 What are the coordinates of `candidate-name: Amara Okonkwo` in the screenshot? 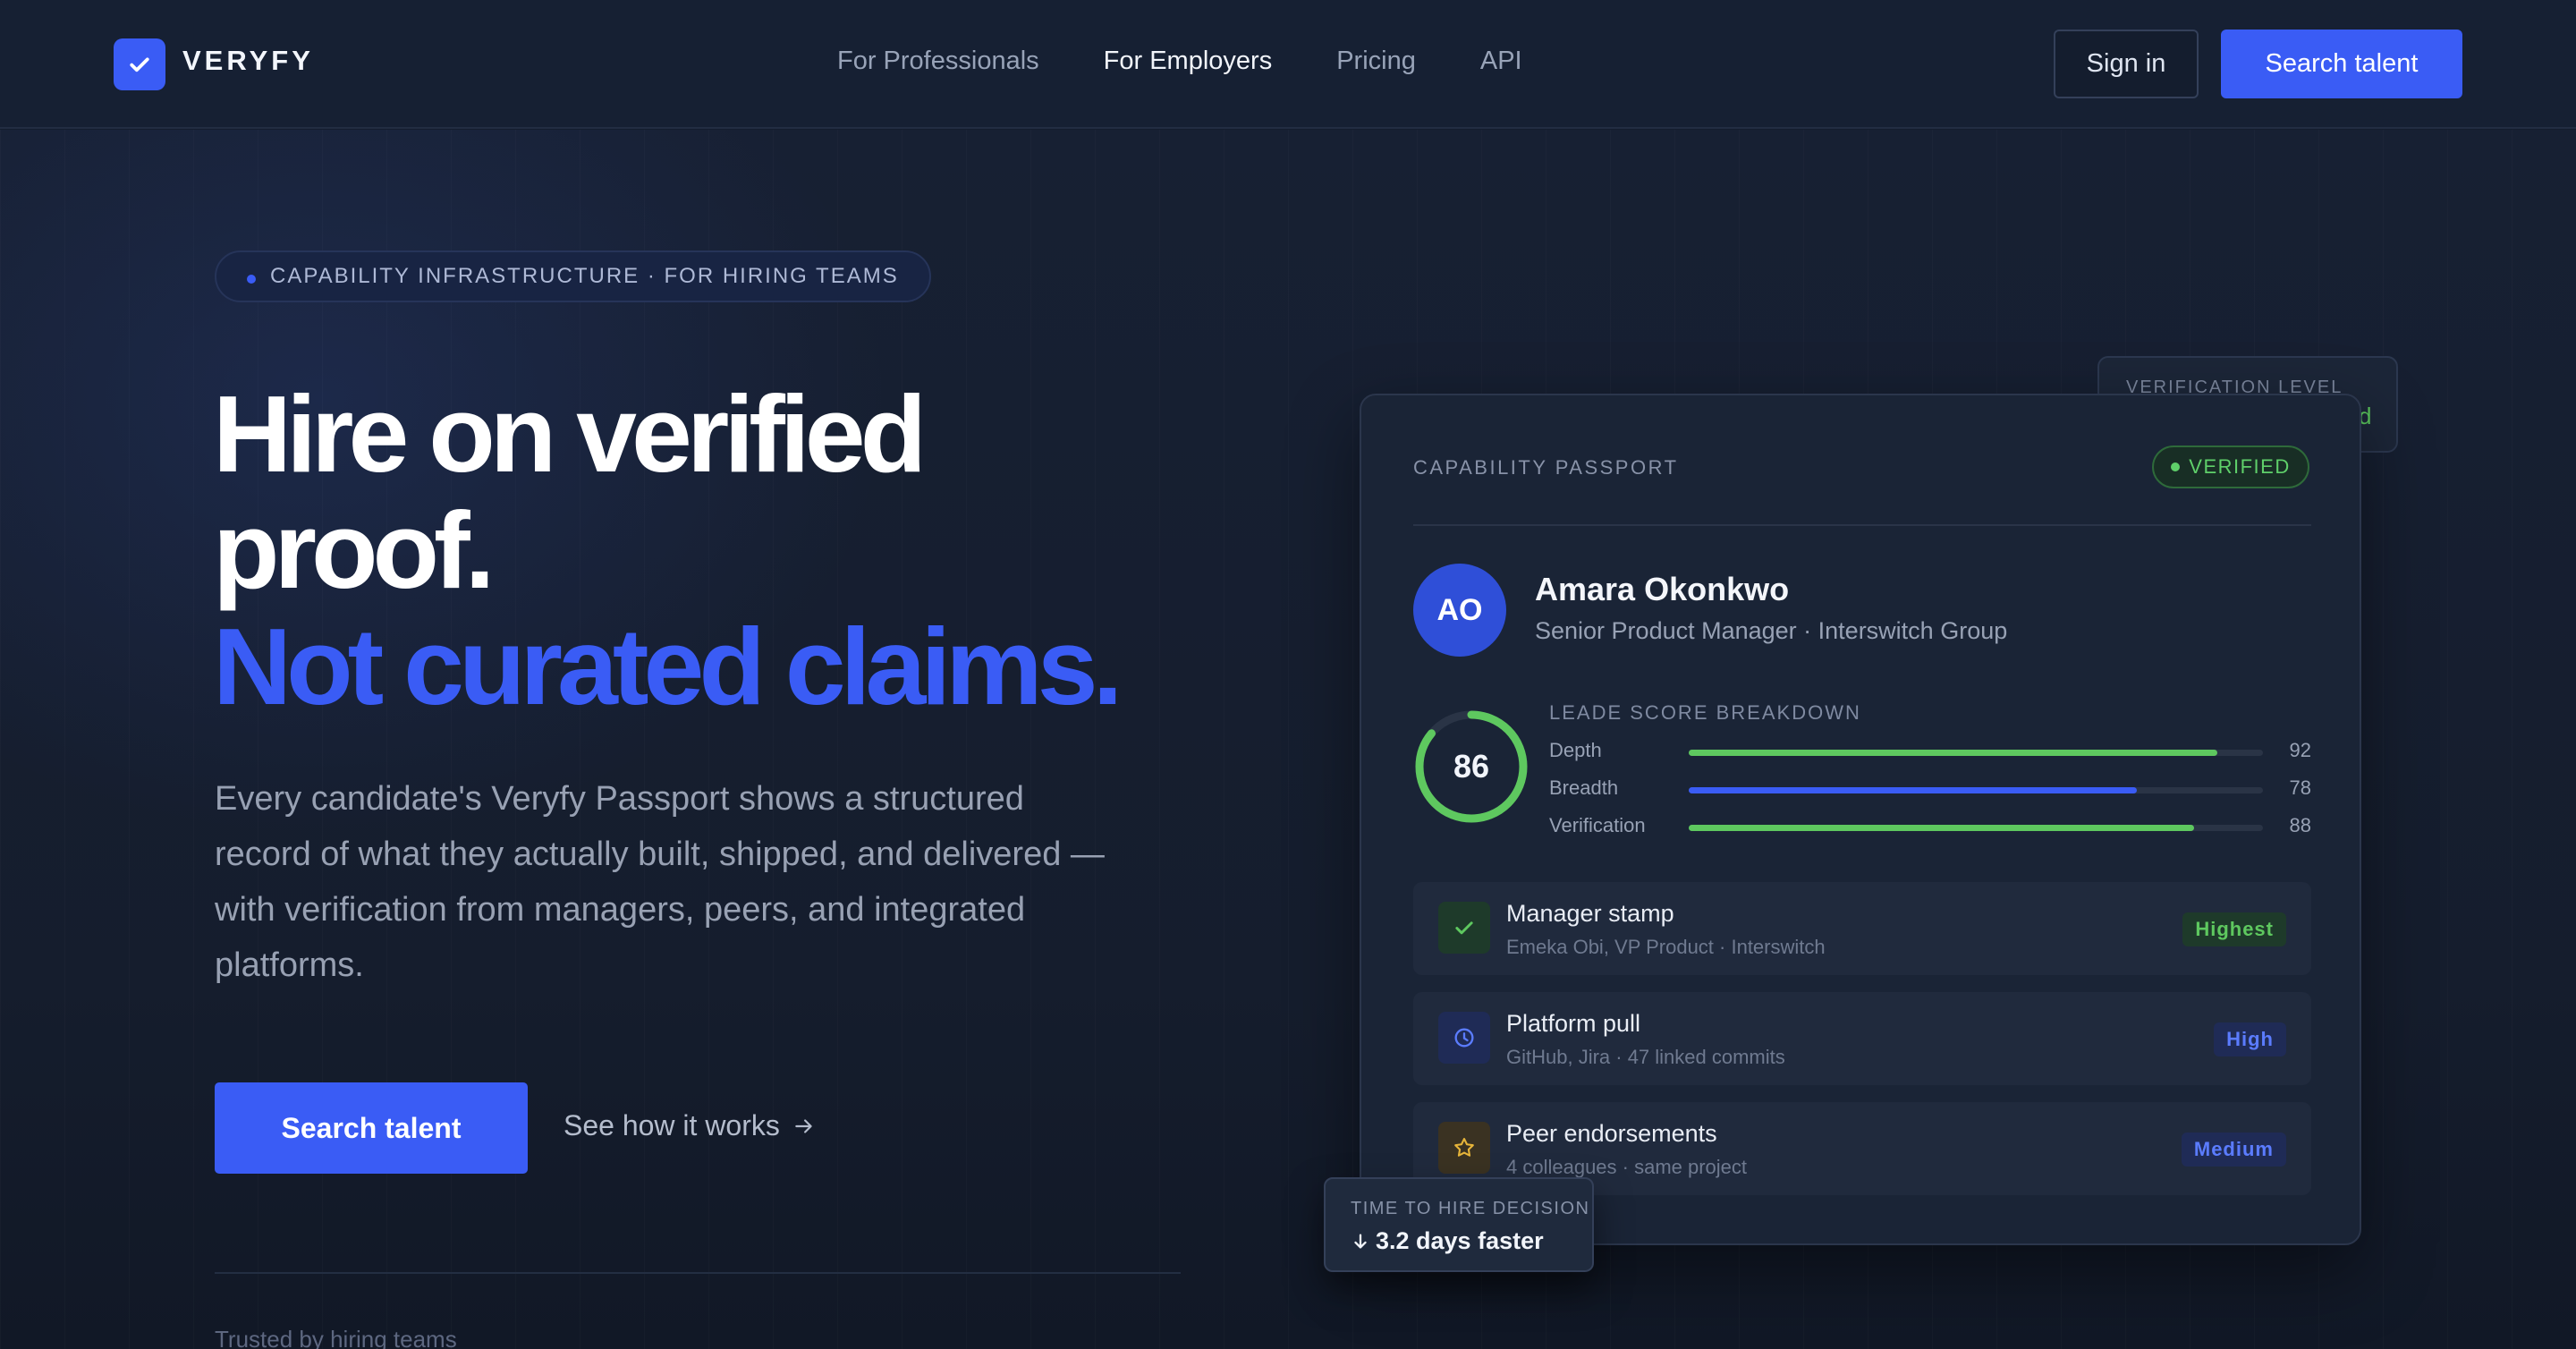 It's located at (1662, 589).